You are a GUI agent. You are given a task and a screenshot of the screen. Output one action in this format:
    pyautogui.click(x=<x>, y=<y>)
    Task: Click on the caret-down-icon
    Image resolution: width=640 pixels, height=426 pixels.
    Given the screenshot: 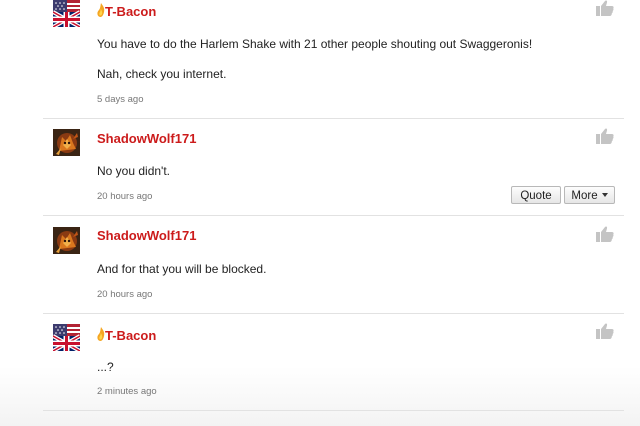 What is the action you would take?
    pyautogui.click(x=604, y=195)
    